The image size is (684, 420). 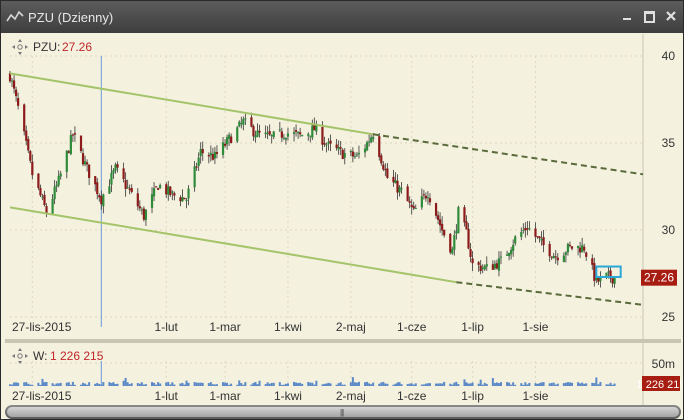 I want to click on x-tick-label: 1-sie, so click(x=535, y=327).